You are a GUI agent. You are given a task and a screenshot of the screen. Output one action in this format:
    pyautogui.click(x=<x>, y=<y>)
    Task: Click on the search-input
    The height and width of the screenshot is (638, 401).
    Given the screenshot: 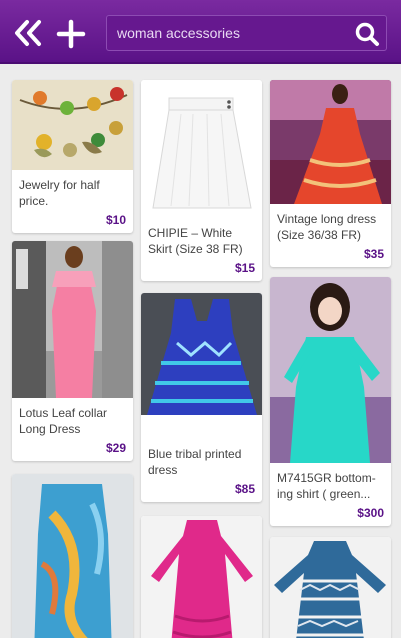 What is the action you would take?
    pyautogui.click(x=232, y=33)
    